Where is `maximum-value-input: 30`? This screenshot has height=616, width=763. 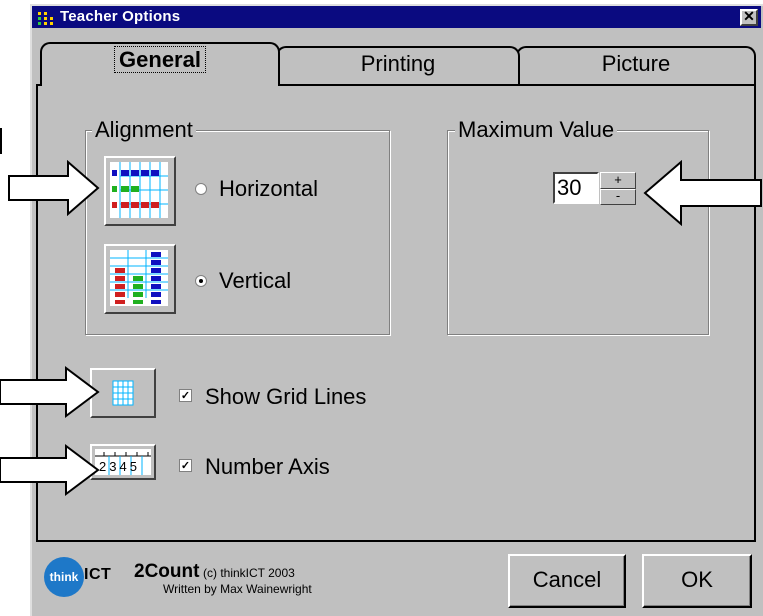
maximum-value-input: 30 is located at coordinates (576, 188).